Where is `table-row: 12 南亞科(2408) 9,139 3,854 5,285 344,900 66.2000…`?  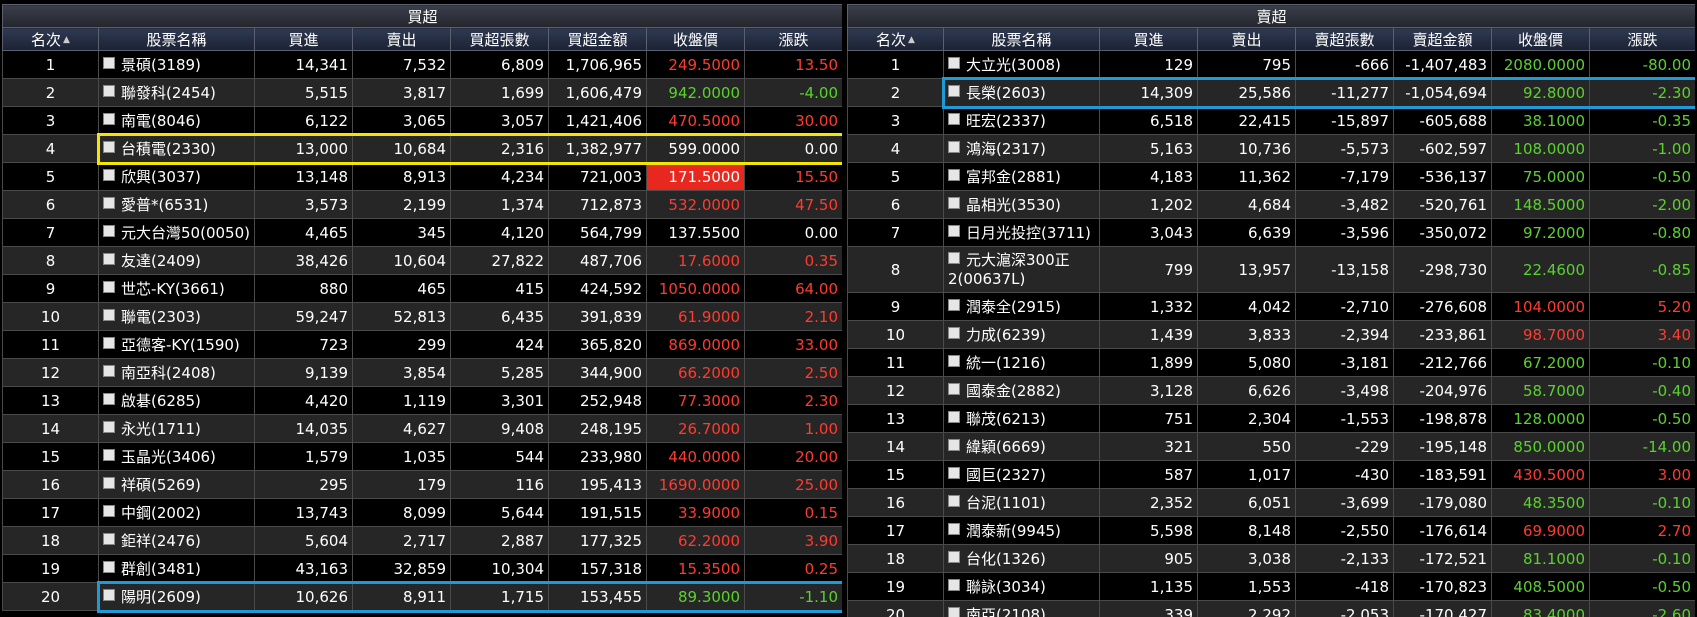
table-row: 12 南亞科(2408) 9,139 3,854 5,285 344,900 66.2000… is located at coordinates (422, 372).